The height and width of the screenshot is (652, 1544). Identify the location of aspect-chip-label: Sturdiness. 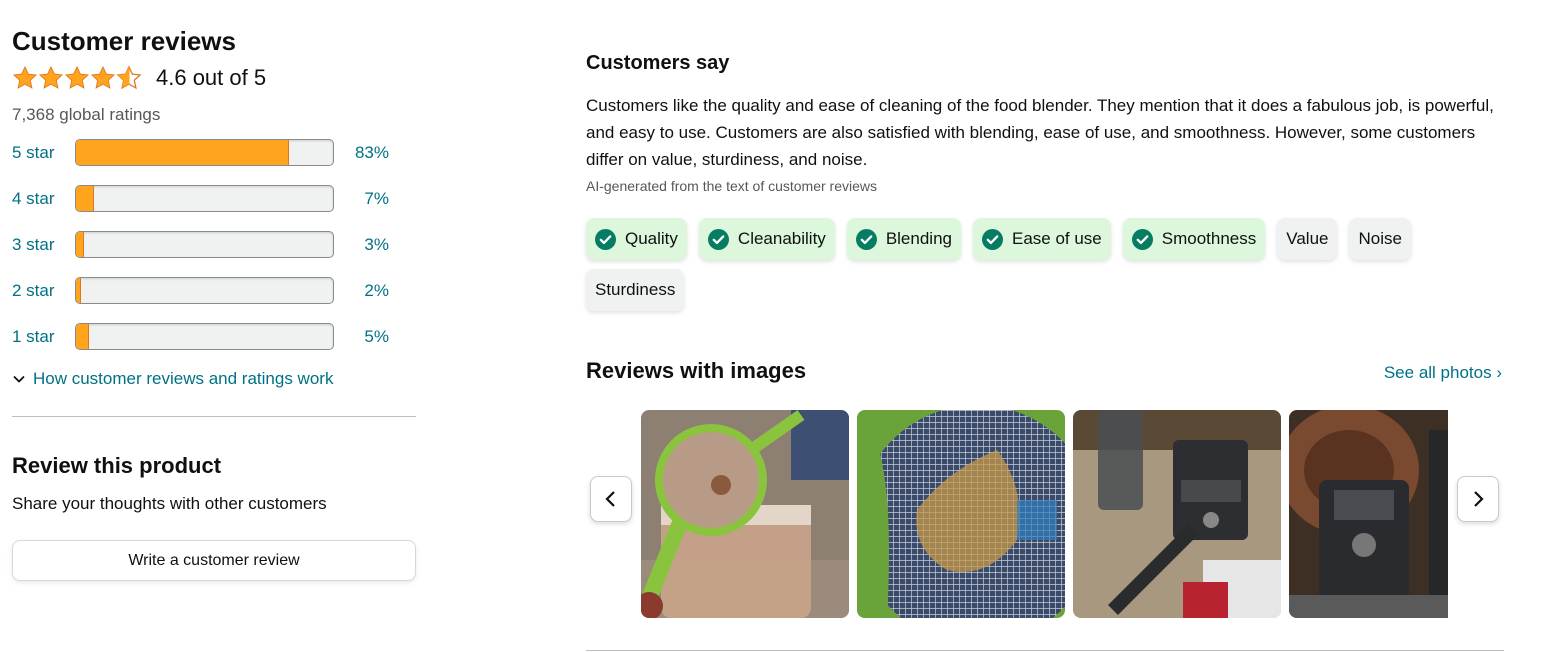
(635, 289).